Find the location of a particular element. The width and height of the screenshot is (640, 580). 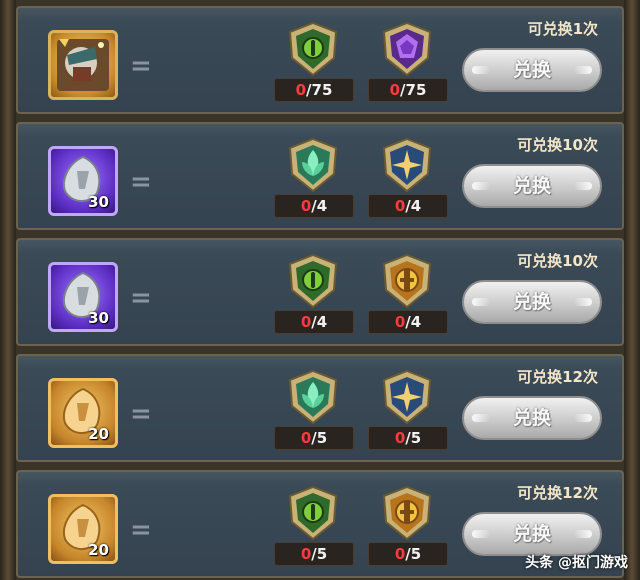

hero-skin-card-icon is located at coordinates (83, 65).